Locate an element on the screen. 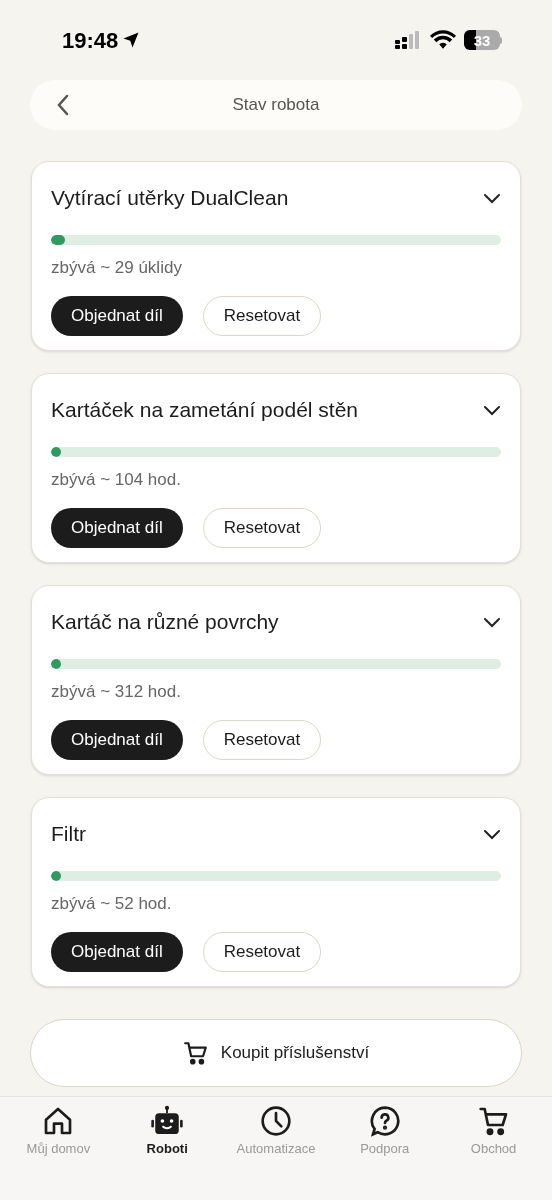  remaining-text: zbývá ~ 312 hod. is located at coordinates (116, 691).